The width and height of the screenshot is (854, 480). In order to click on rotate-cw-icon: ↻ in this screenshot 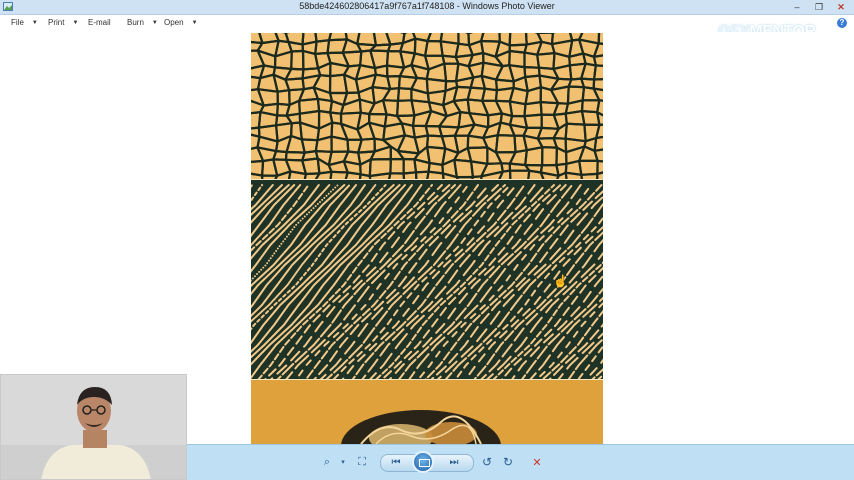, I will do `click(508, 462)`.